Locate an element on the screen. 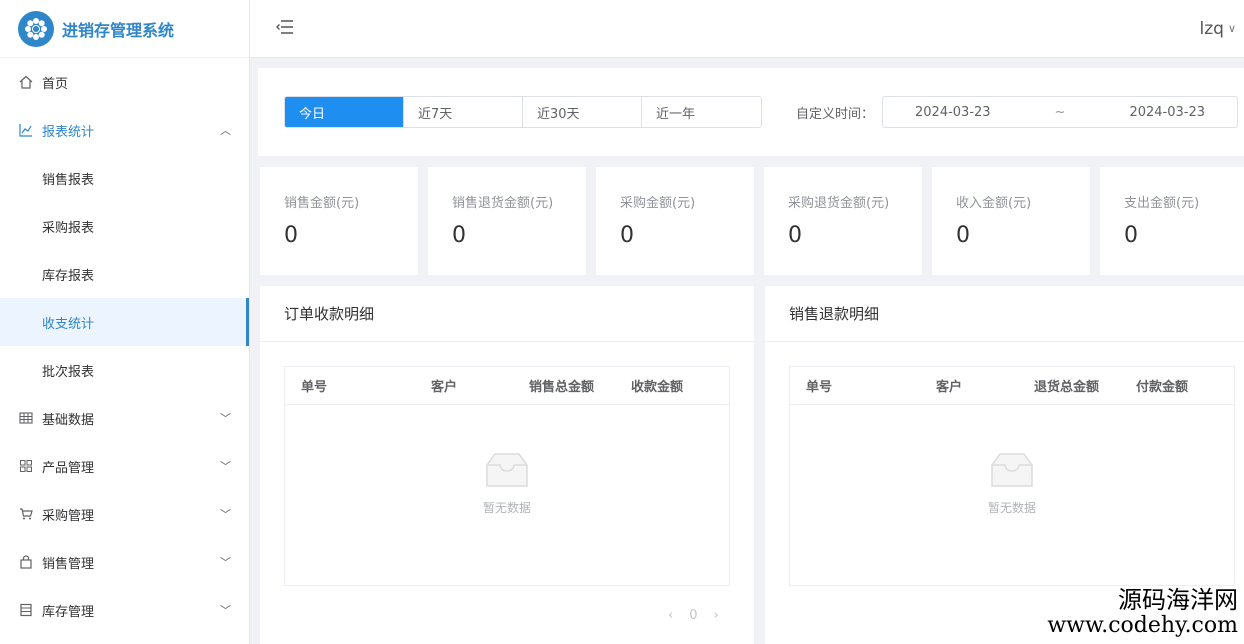 The width and height of the screenshot is (1244, 644). column-header: 销售总金额 is located at coordinates (564, 385).